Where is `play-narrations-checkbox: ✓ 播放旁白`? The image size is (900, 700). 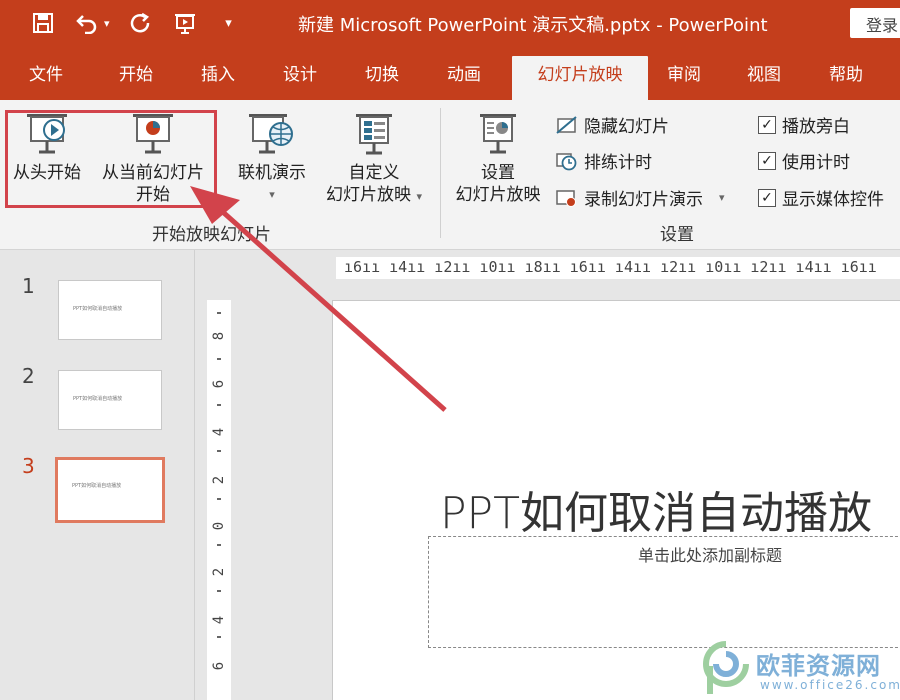
play-narrations-checkbox: ✓ 播放旁白 is located at coordinates (804, 124).